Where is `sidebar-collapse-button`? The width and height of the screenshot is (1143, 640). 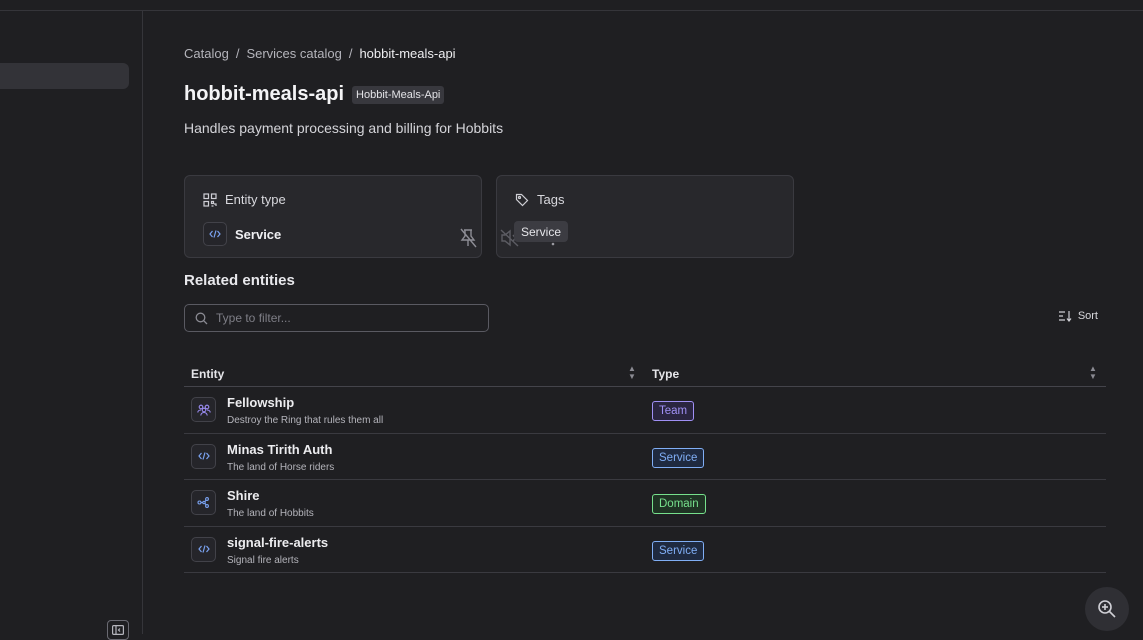 sidebar-collapse-button is located at coordinates (118, 630).